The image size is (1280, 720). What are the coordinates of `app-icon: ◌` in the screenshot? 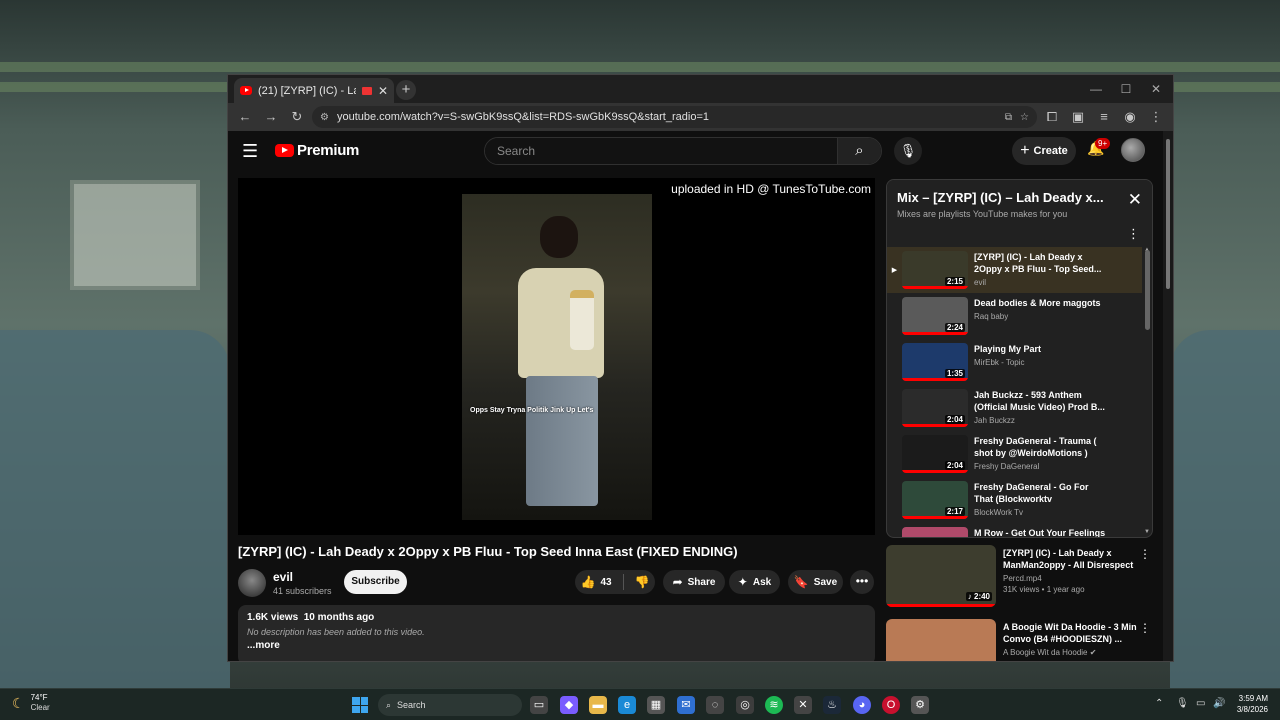 It's located at (715, 705).